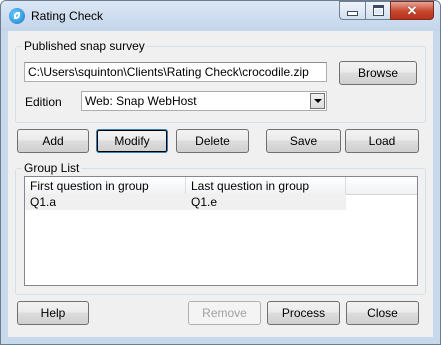 The width and height of the screenshot is (441, 345). I want to click on process-button: Process, so click(303, 313).